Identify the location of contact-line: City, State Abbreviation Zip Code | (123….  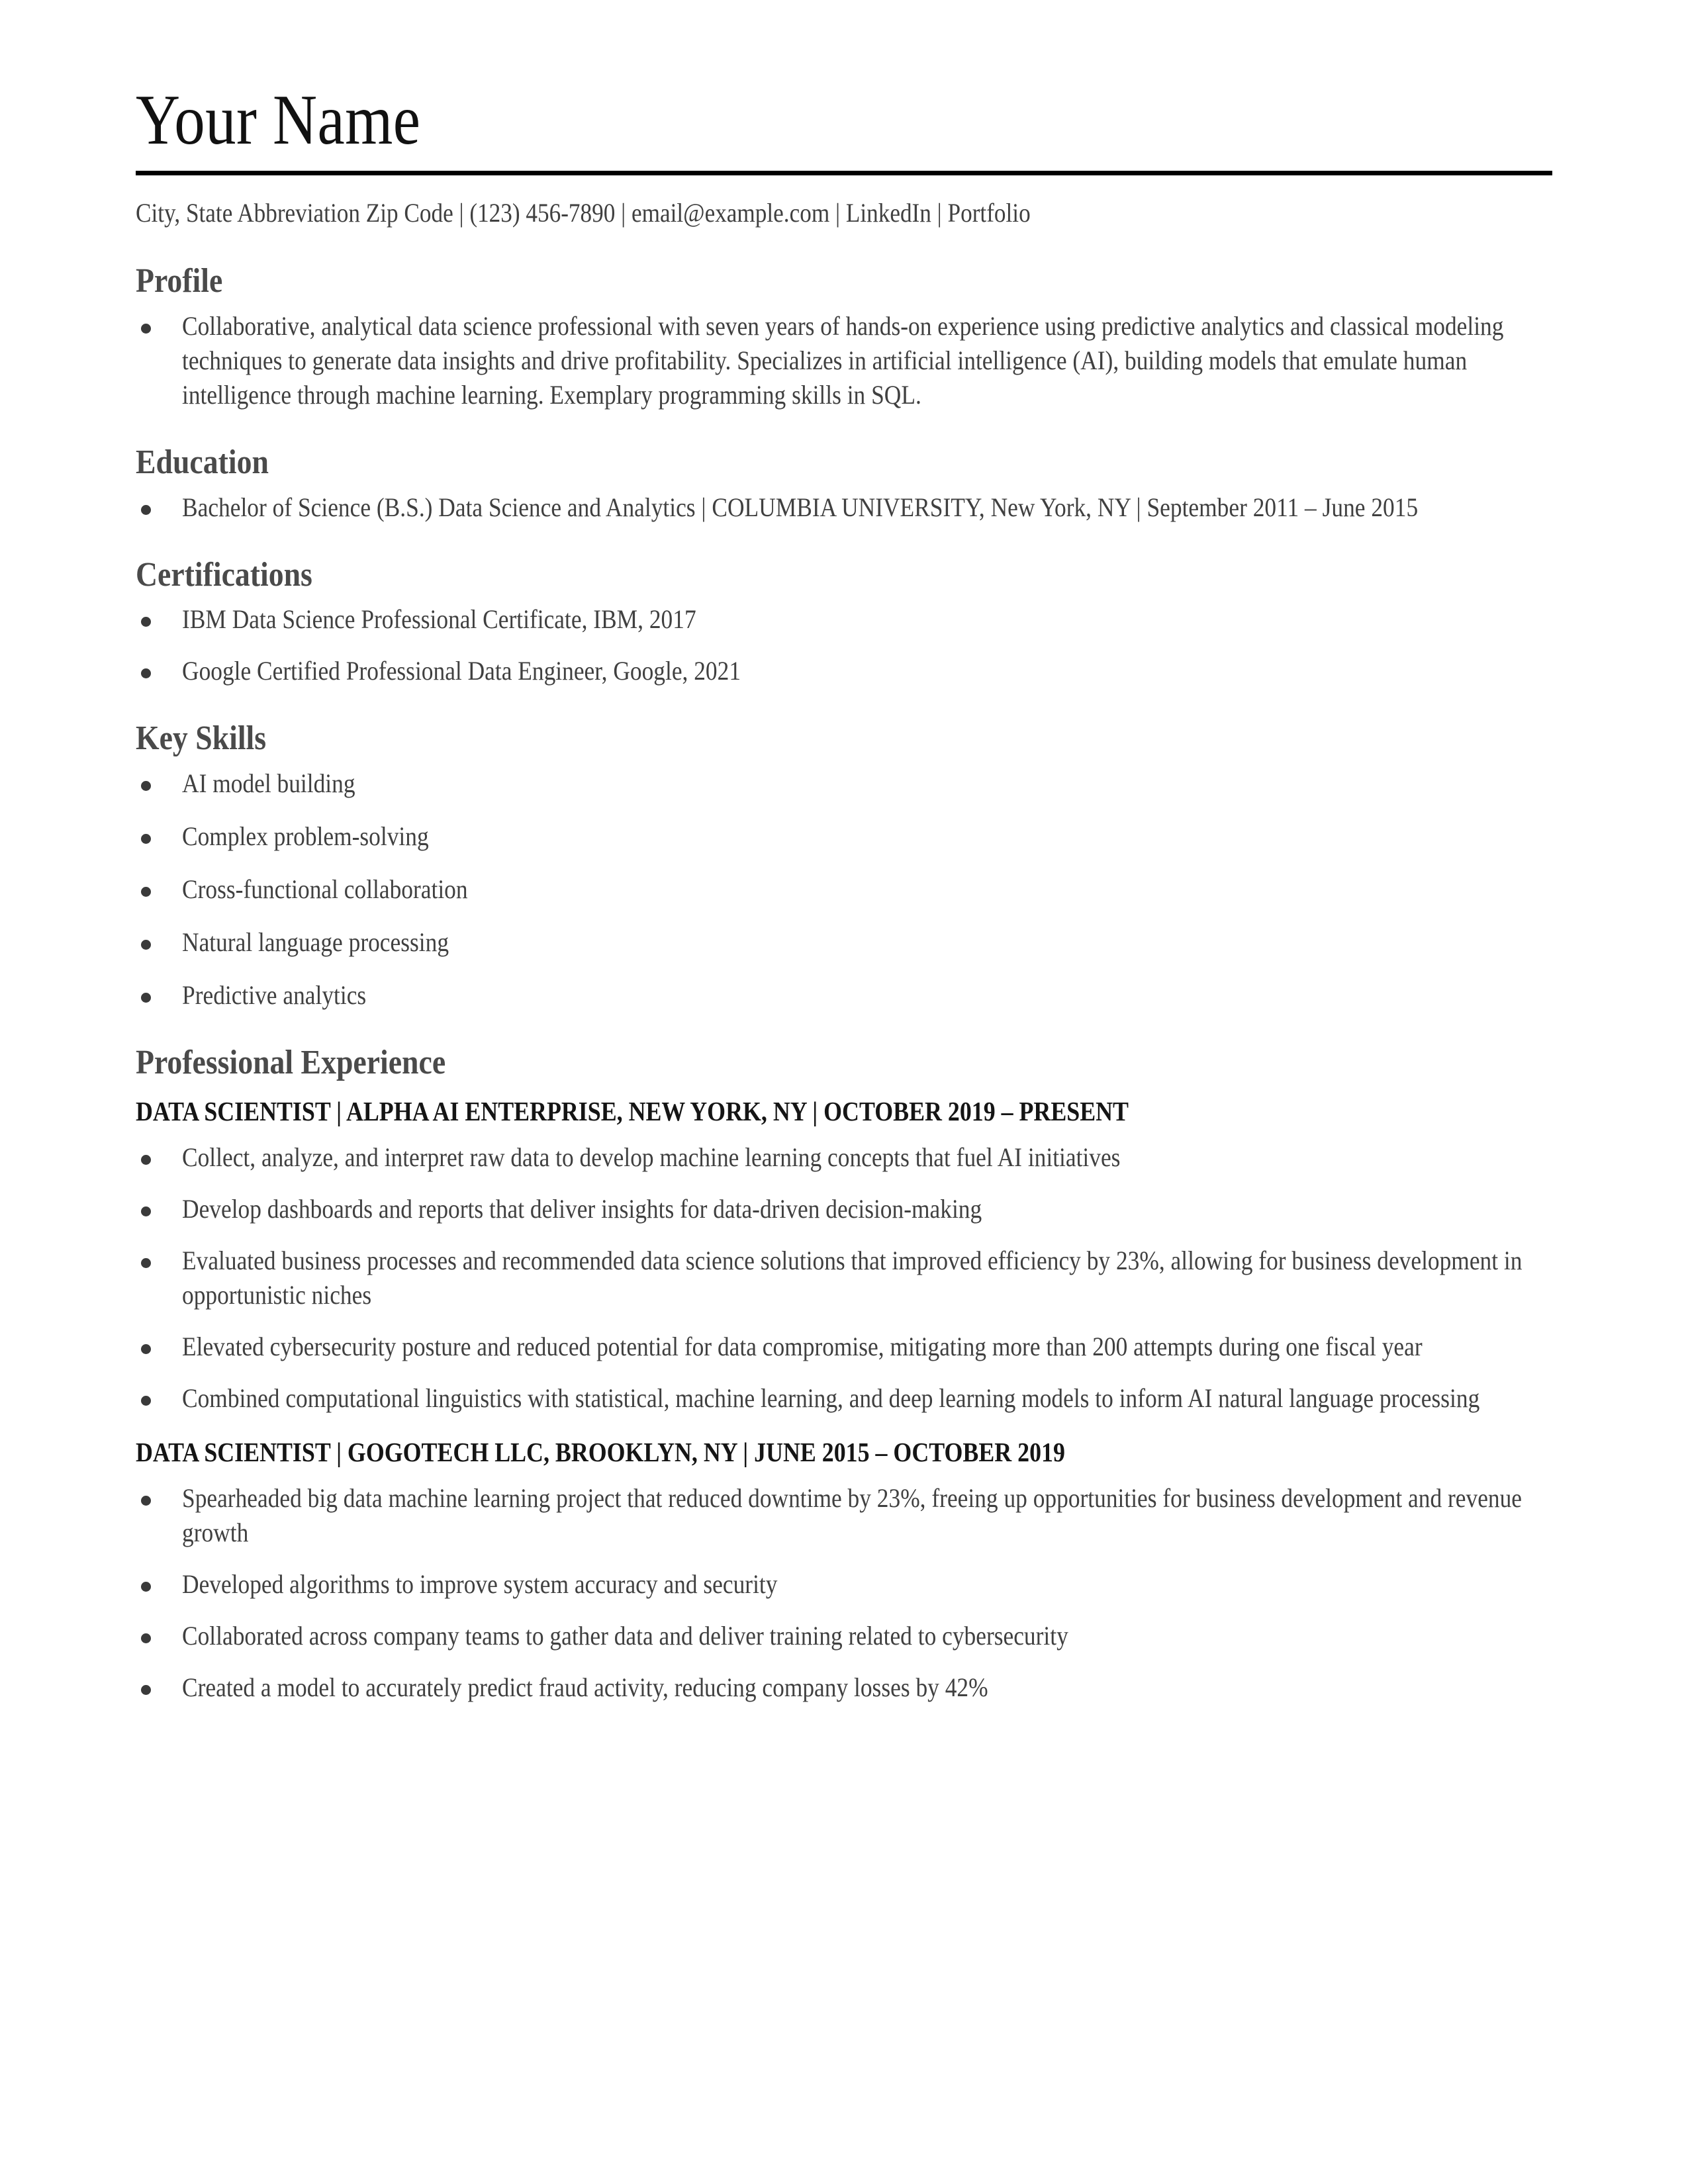
(583, 213).